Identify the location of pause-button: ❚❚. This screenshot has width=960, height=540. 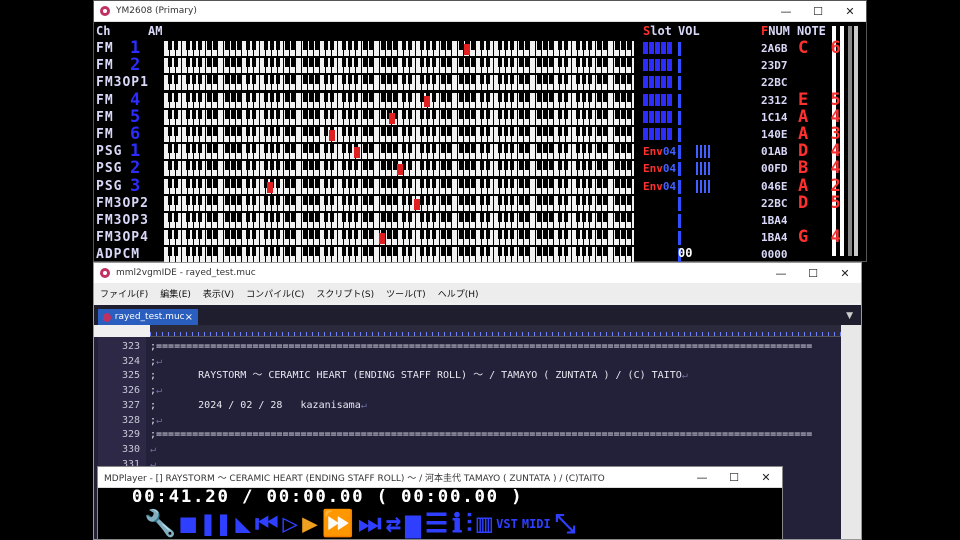
(215, 524).